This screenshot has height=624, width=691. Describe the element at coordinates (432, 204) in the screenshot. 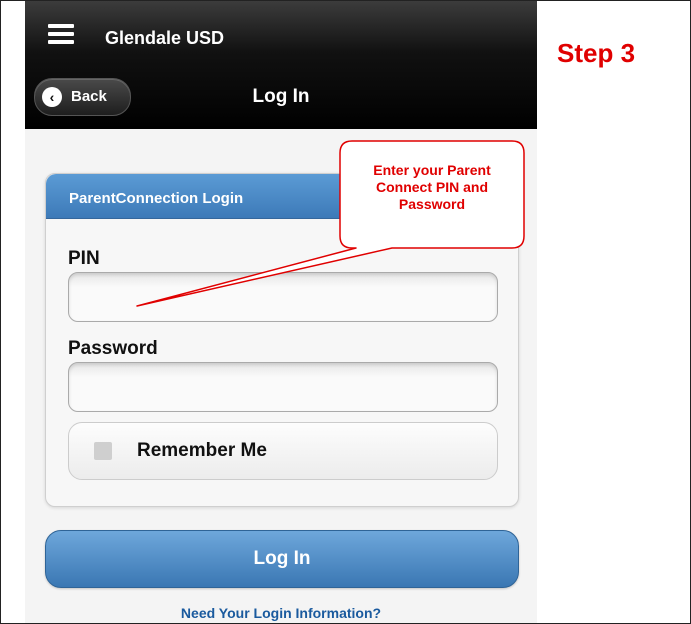

I see `callout-line: Password` at that location.